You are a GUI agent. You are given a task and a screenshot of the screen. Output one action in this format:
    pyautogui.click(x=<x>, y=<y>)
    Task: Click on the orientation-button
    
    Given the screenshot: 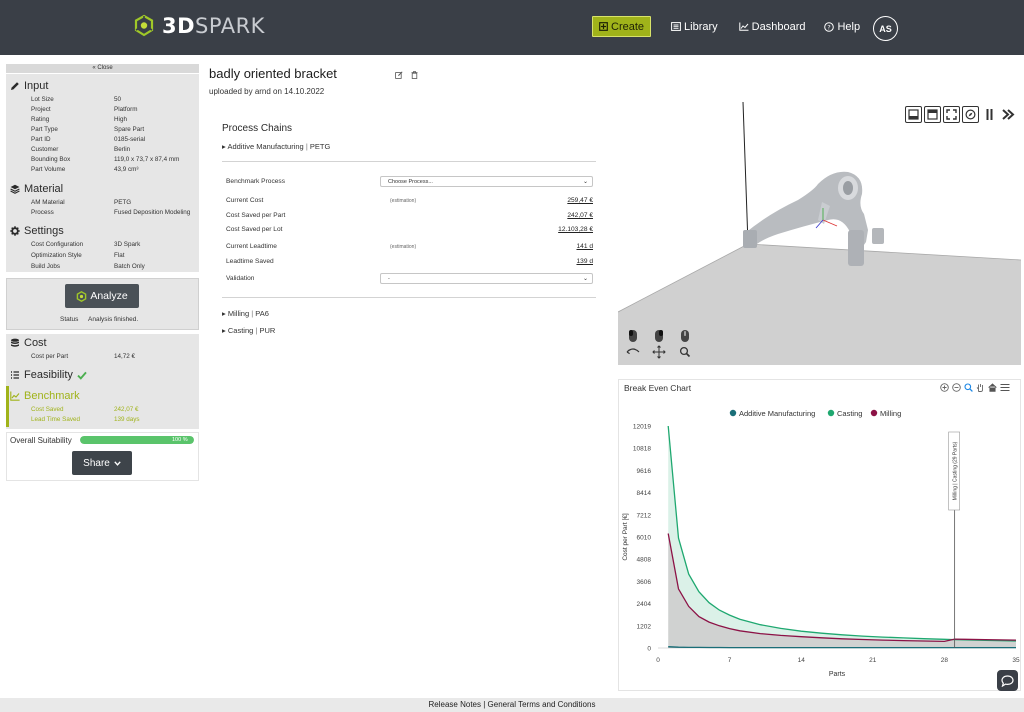 What is the action you would take?
    pyautogui.click(x=970, y=114)
    